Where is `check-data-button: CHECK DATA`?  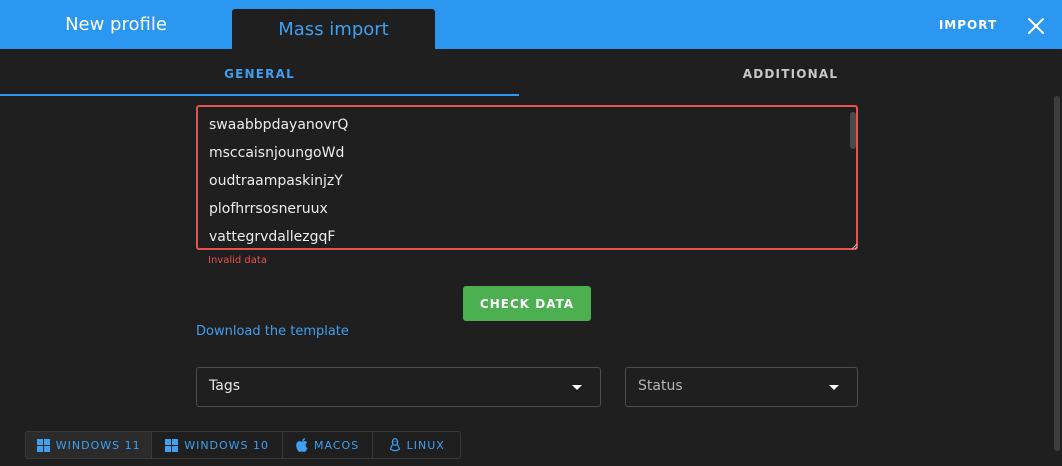
check-data-button: CHECK DATA is located at coordinates (527, 303).